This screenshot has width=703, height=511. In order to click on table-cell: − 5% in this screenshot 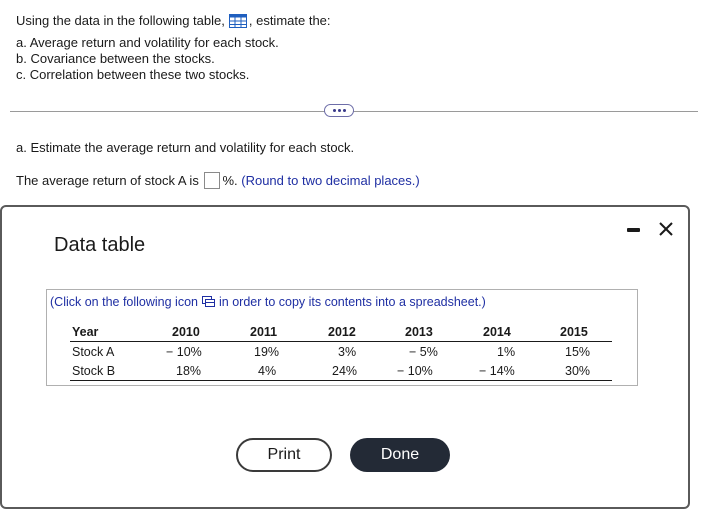, I will do `click(423, 352)`.